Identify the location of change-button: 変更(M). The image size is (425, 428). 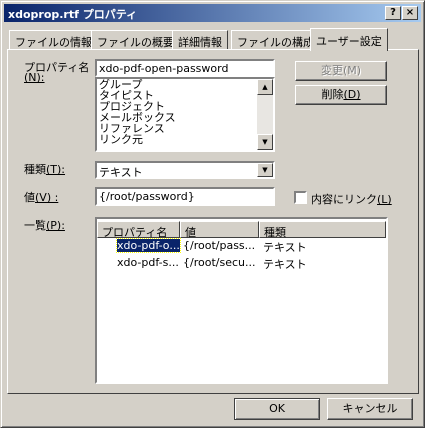
(341, 71).